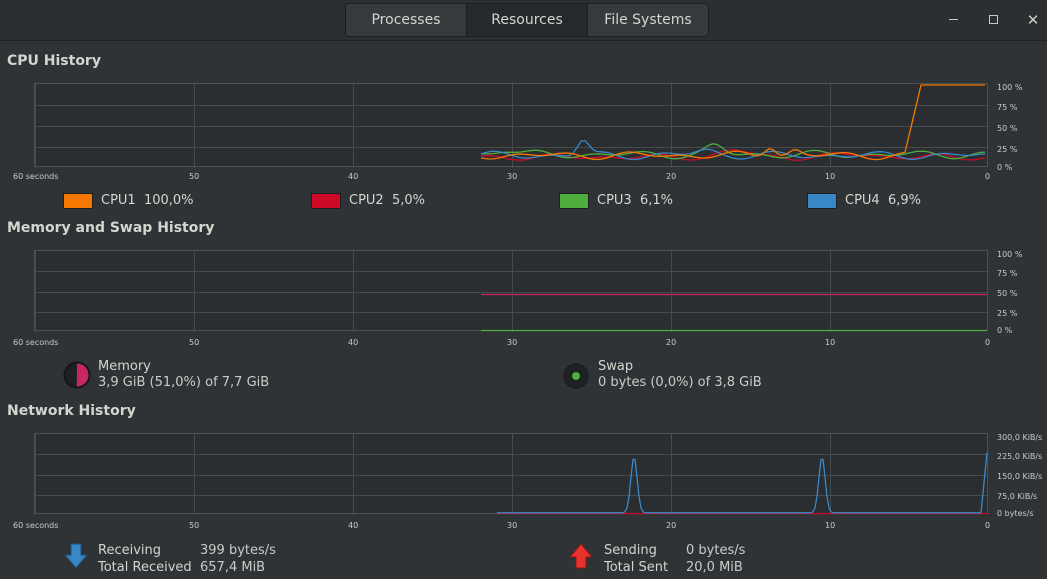 This screenshot has width=1047, height=579. I want to click on sending-value: 0 bytes/s, so click(716, 550).